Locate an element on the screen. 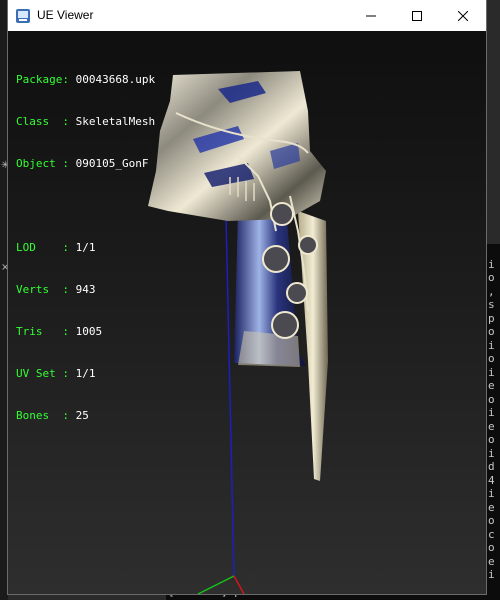 This screenshot has width=500, height=600. title-bar: UE Viewer is located at coordinates (247, 15).